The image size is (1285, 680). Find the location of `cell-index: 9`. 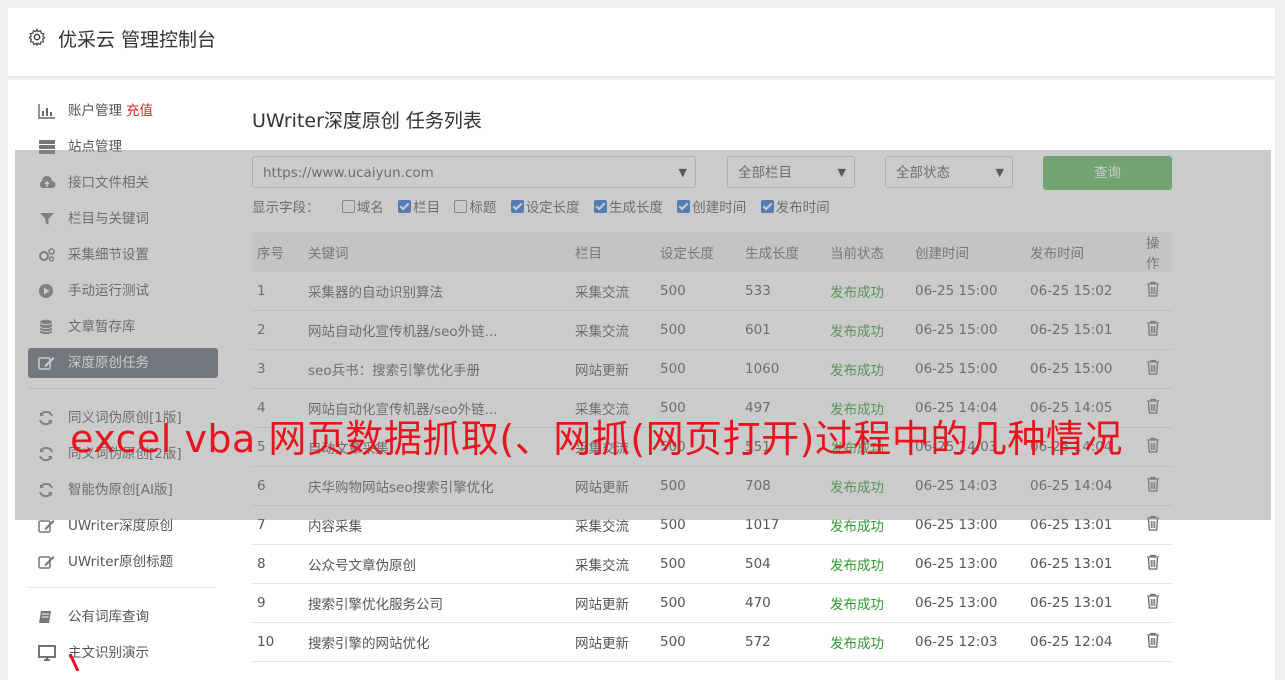

cell-index: 9 is located at coordinates (277, 603).